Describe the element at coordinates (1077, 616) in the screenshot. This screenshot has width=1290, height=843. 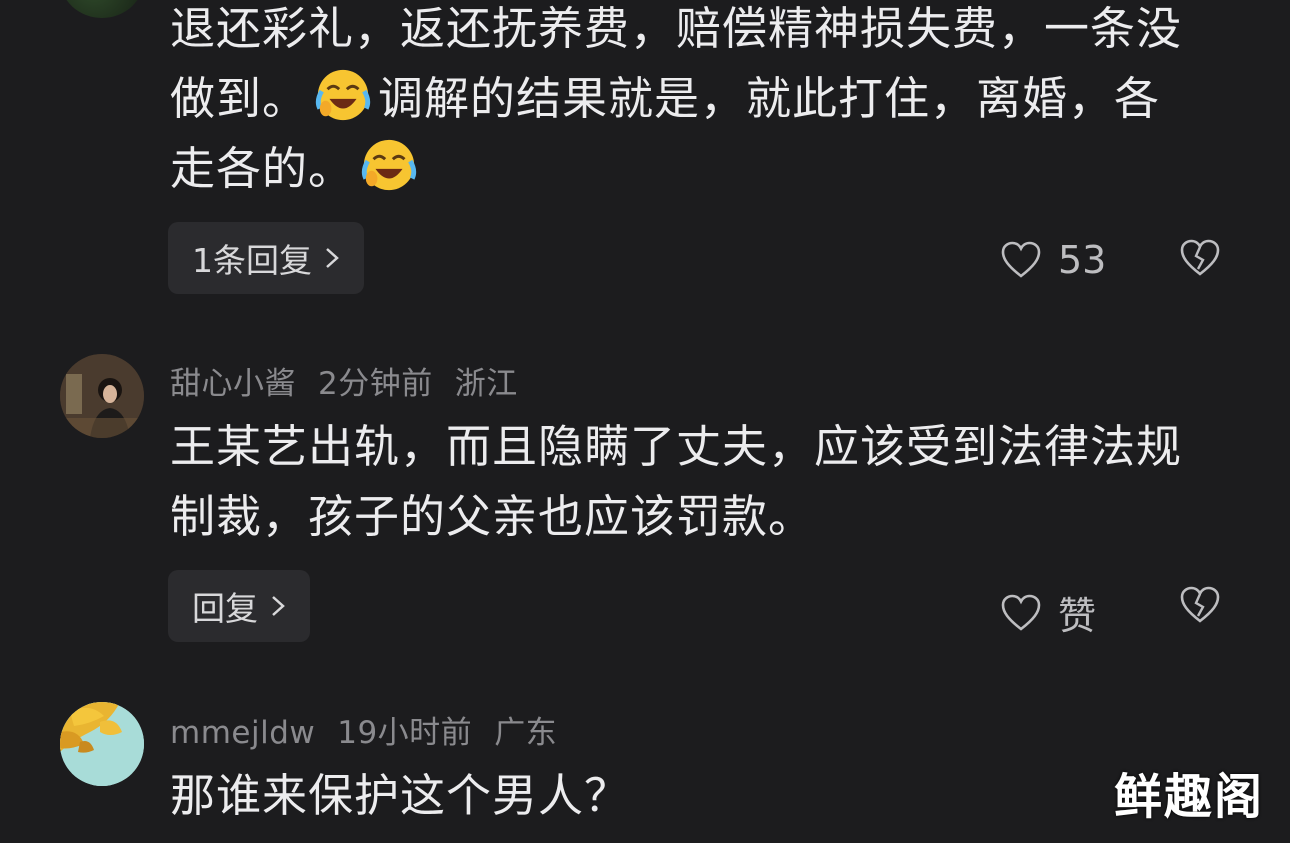
I see `like-label: 赞` at that location.